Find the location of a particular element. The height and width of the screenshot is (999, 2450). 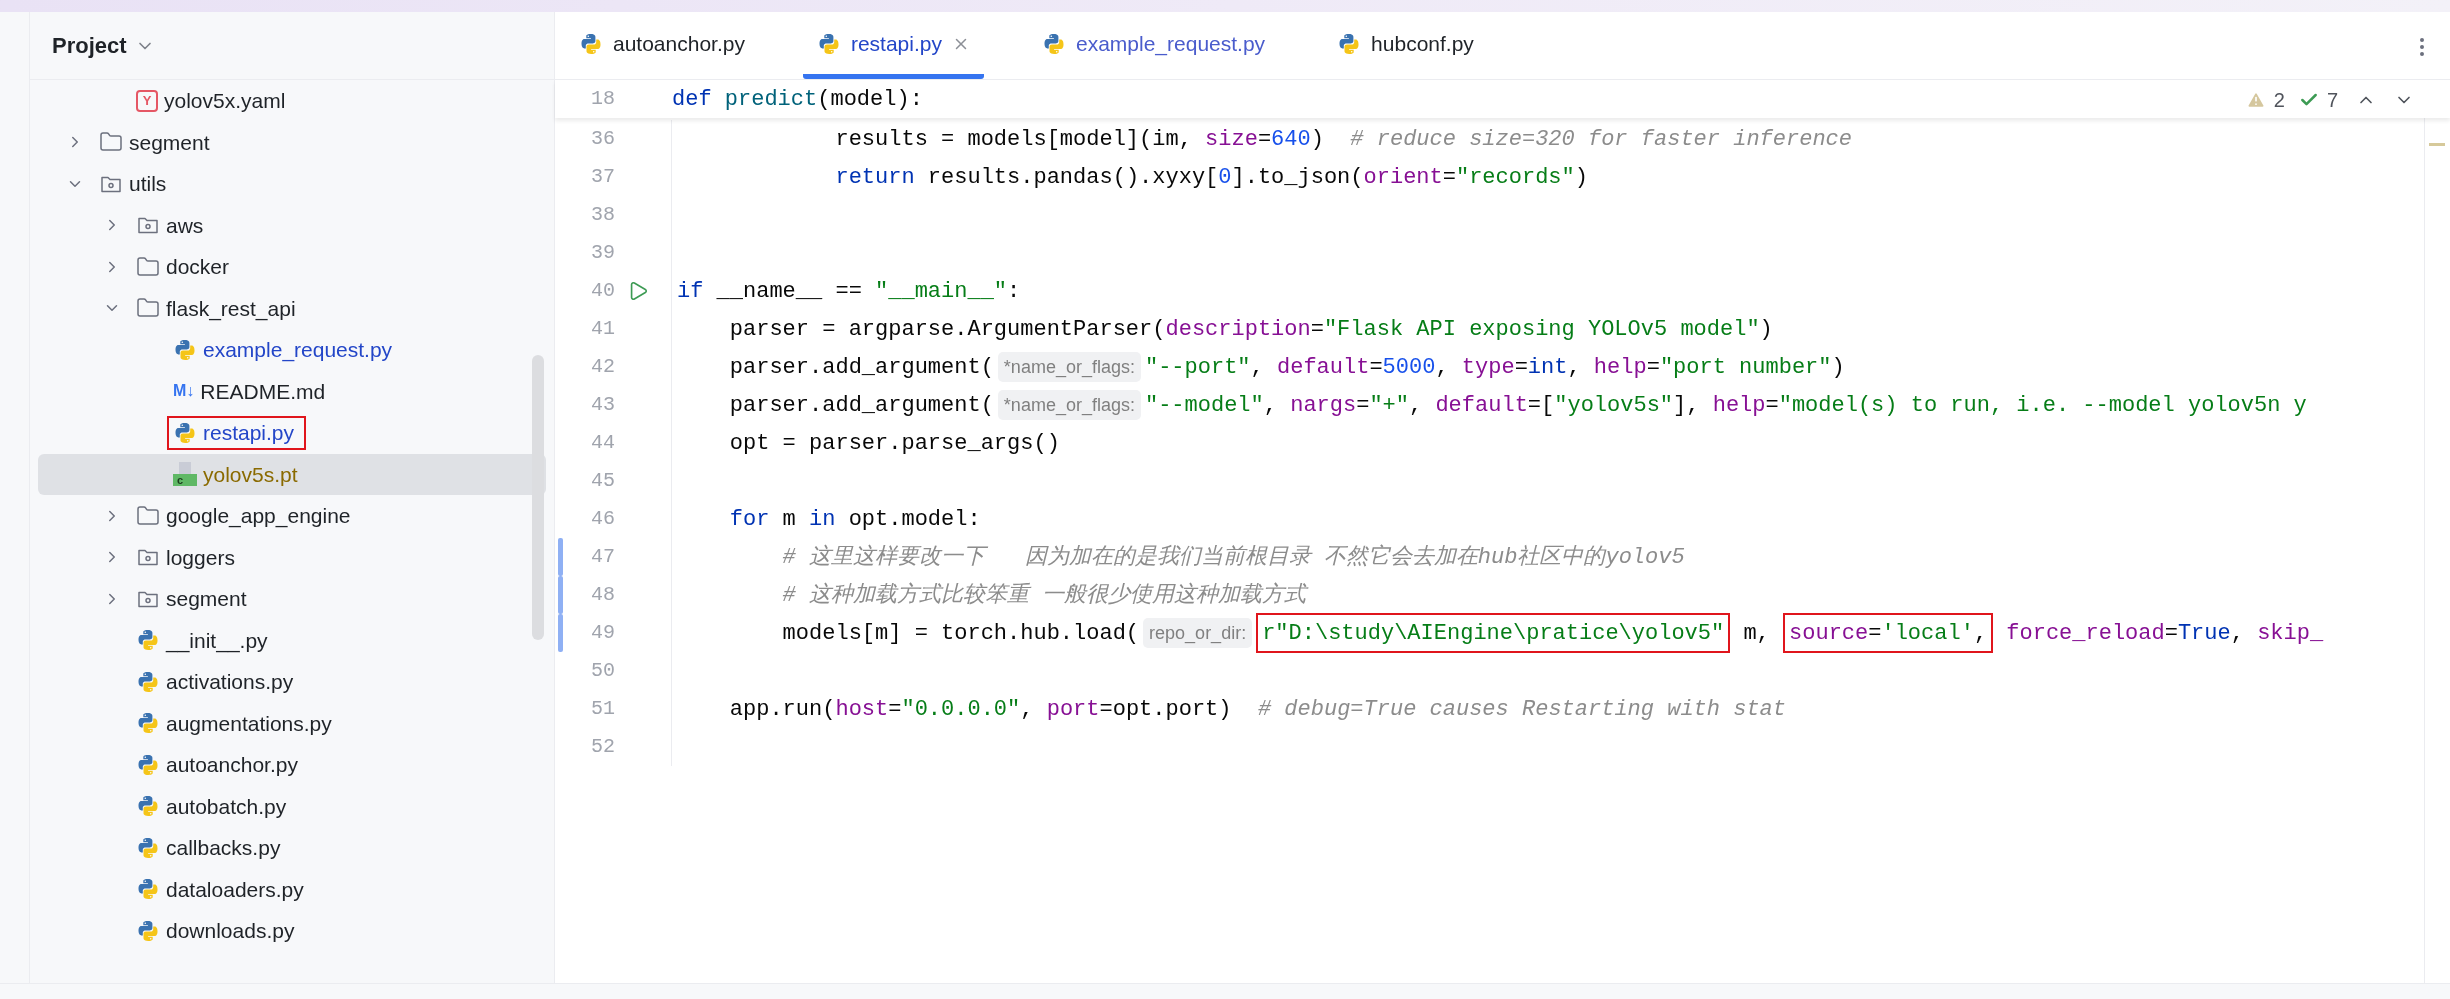

error-stripe-marker is located at coordinates (2437, 144).